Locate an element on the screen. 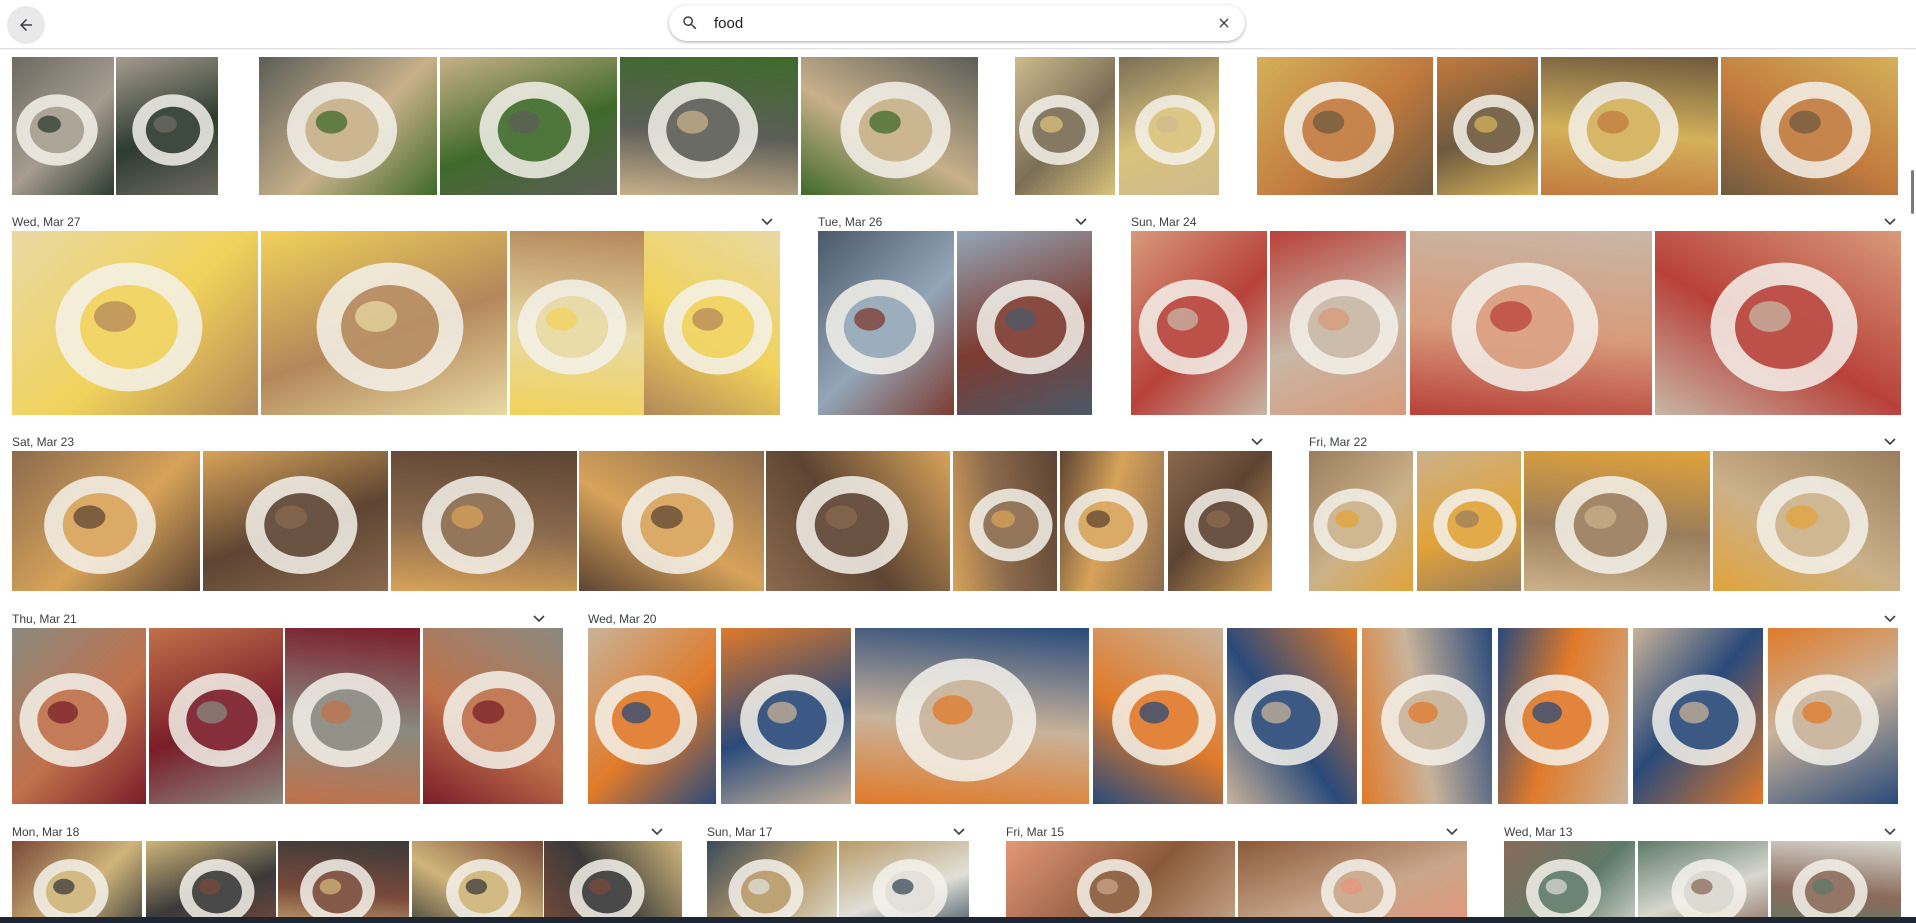 The width and height of the screenshot is (1916, 923). search-bar is located at coordinates (957, 23).